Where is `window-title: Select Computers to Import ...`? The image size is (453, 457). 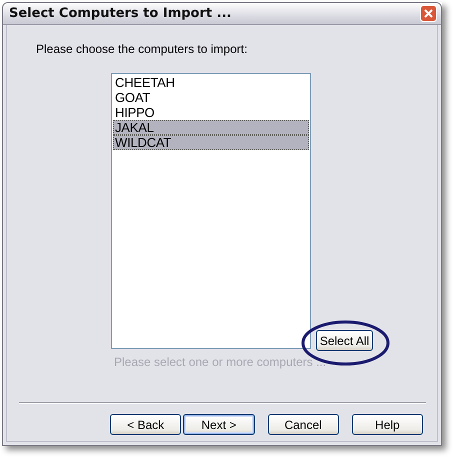
window-title: Select Computers to Import ... is located at coordinates (120, 13).